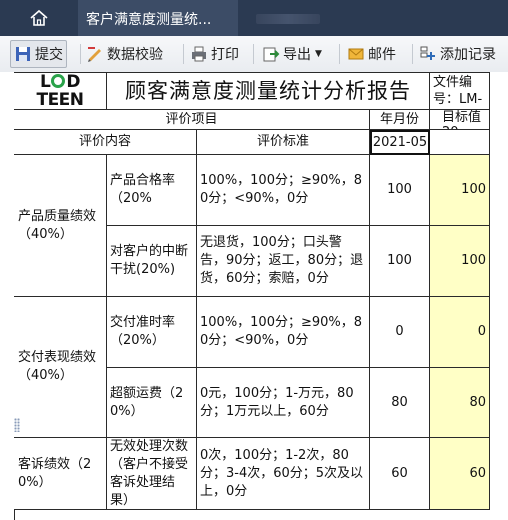 This screenshot has width=508, height=520. I want to click on eval-standard-header: 评价标准, so click(283, 142).